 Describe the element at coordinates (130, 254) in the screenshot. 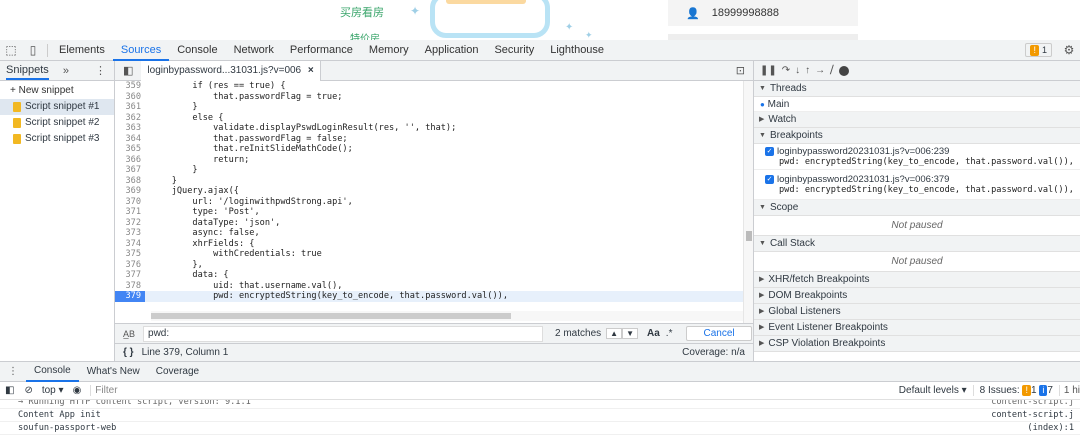

I see `line-number: 375` at that location.